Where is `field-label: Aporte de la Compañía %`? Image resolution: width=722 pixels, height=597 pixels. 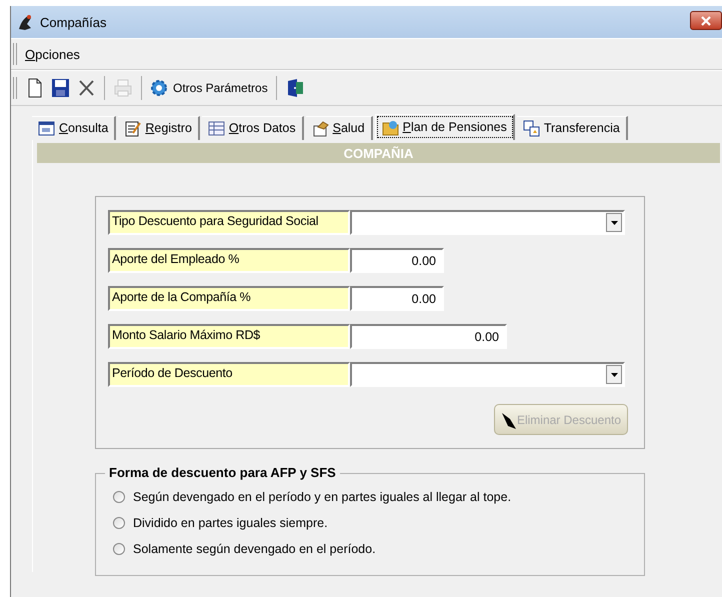 field-label: Aporte de la Compañía % is located at coordinates (229, 298).